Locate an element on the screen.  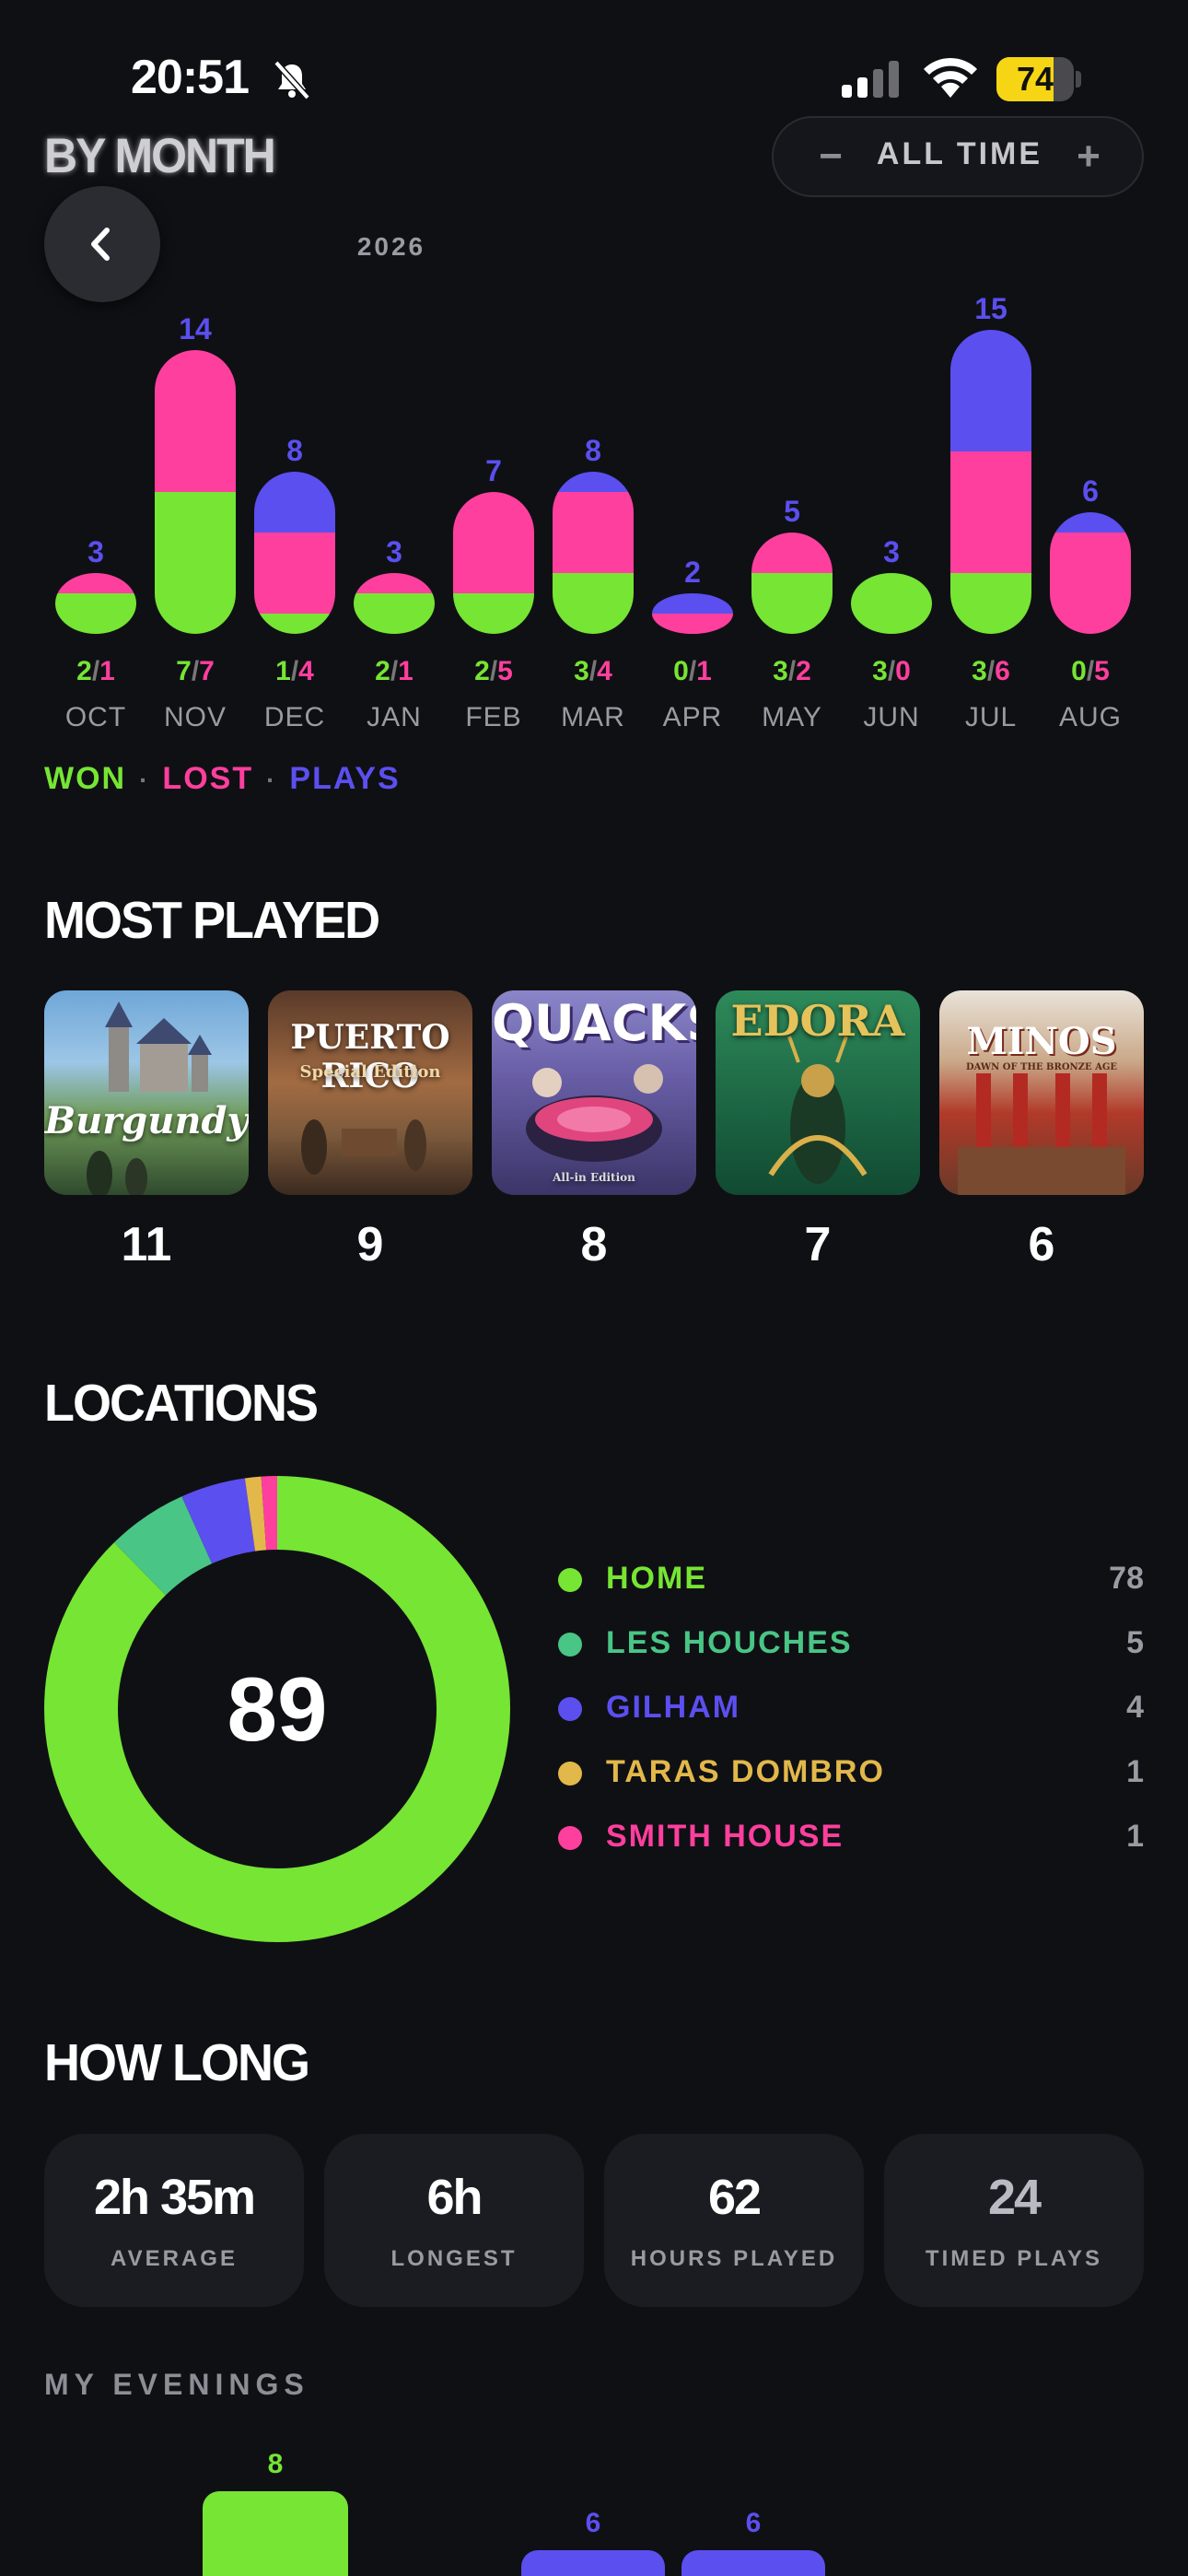
month-tick-label: AUG is located at coordinates (1091, 717).